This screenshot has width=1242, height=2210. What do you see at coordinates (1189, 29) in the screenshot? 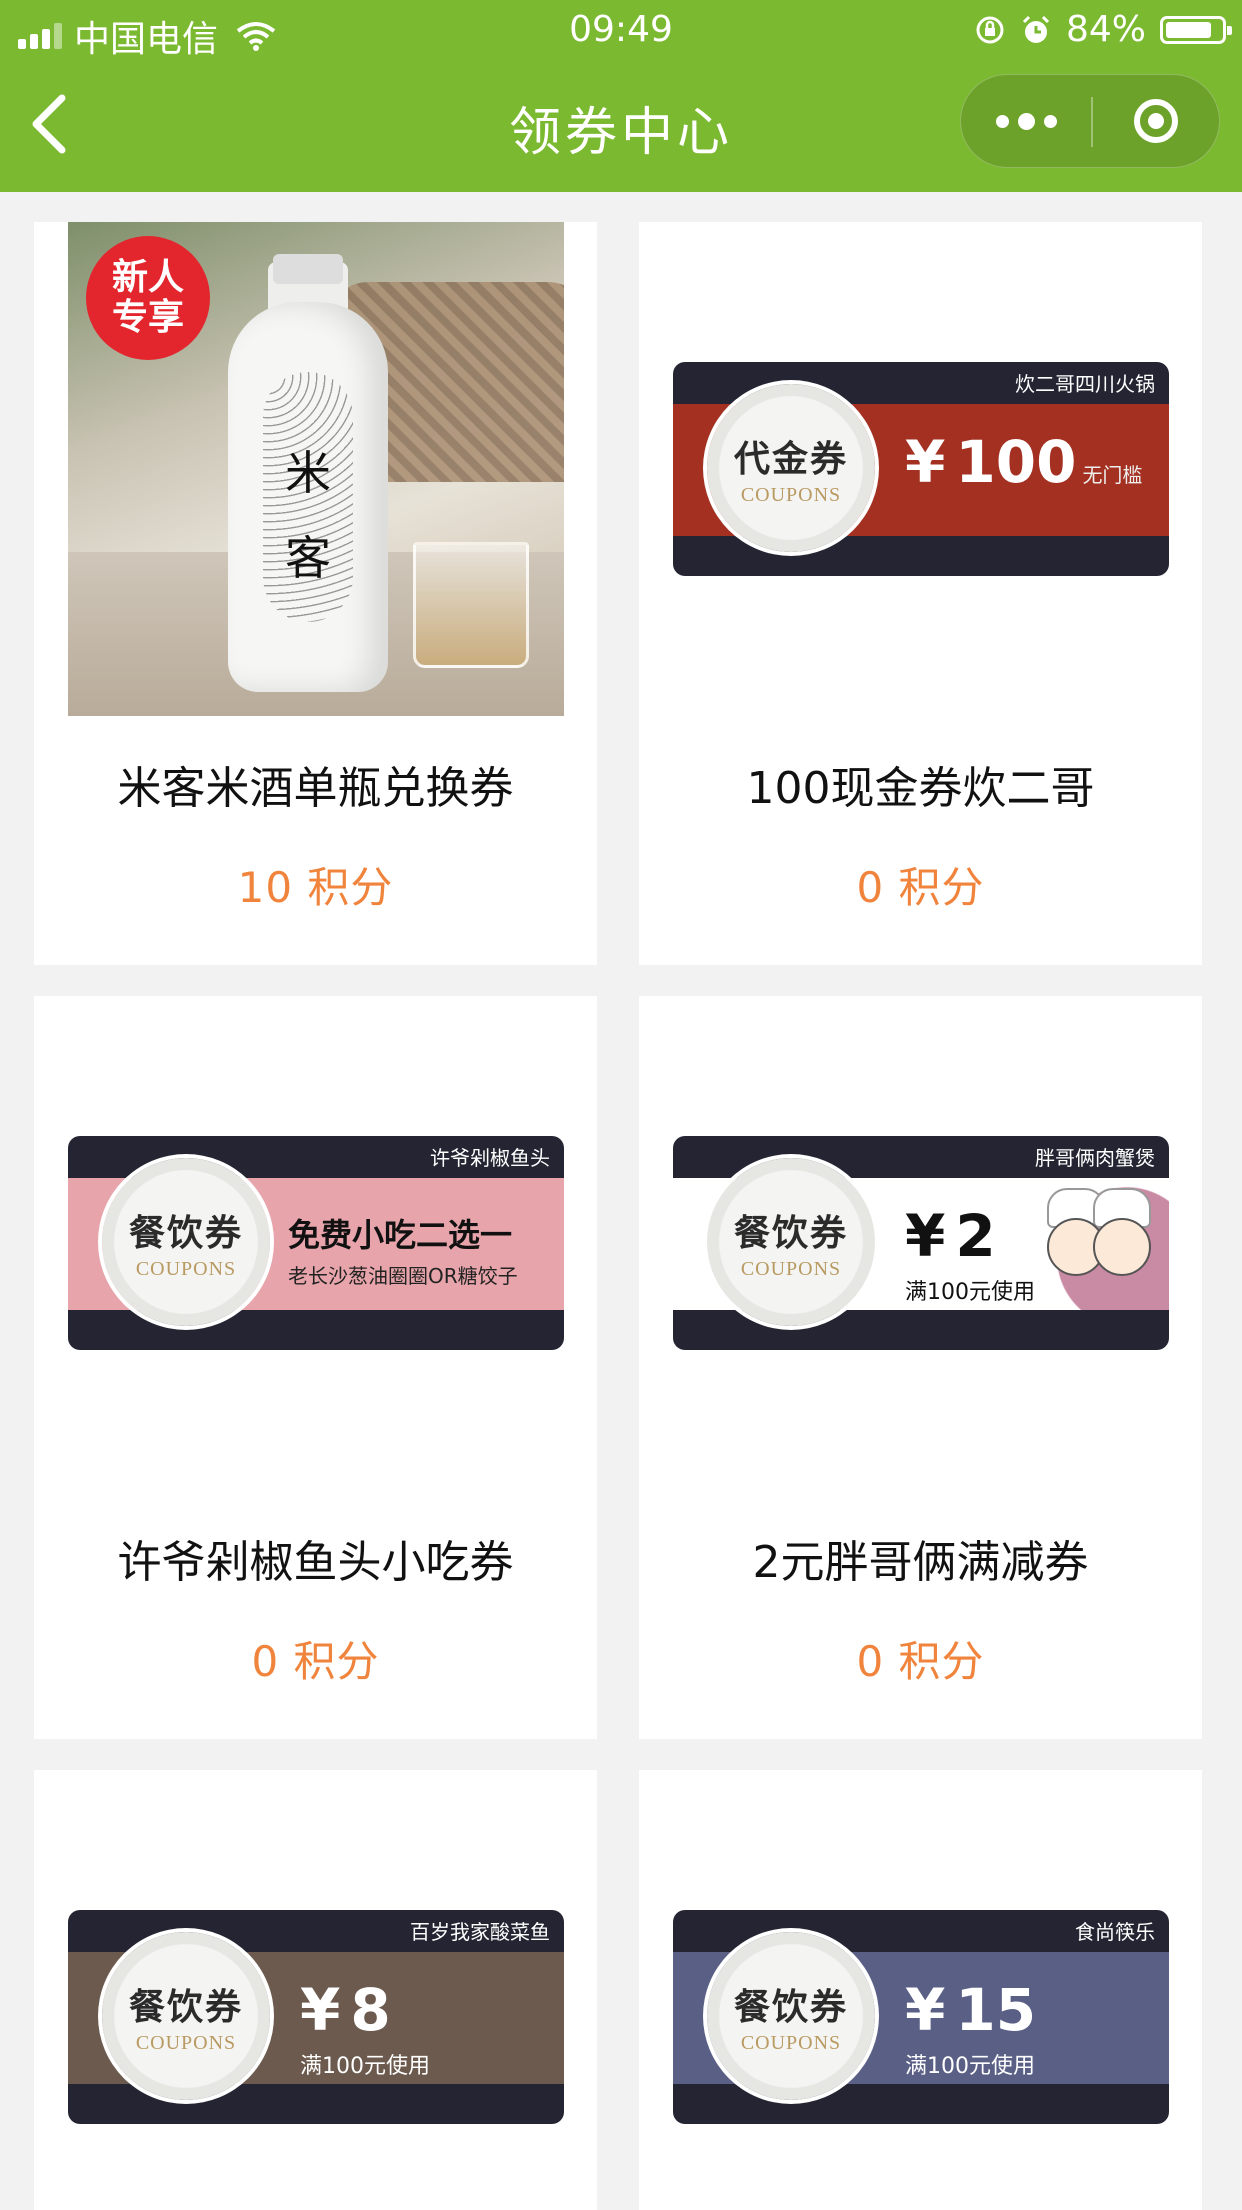
I see `battery-fill` at bounding box center [1189, 29].